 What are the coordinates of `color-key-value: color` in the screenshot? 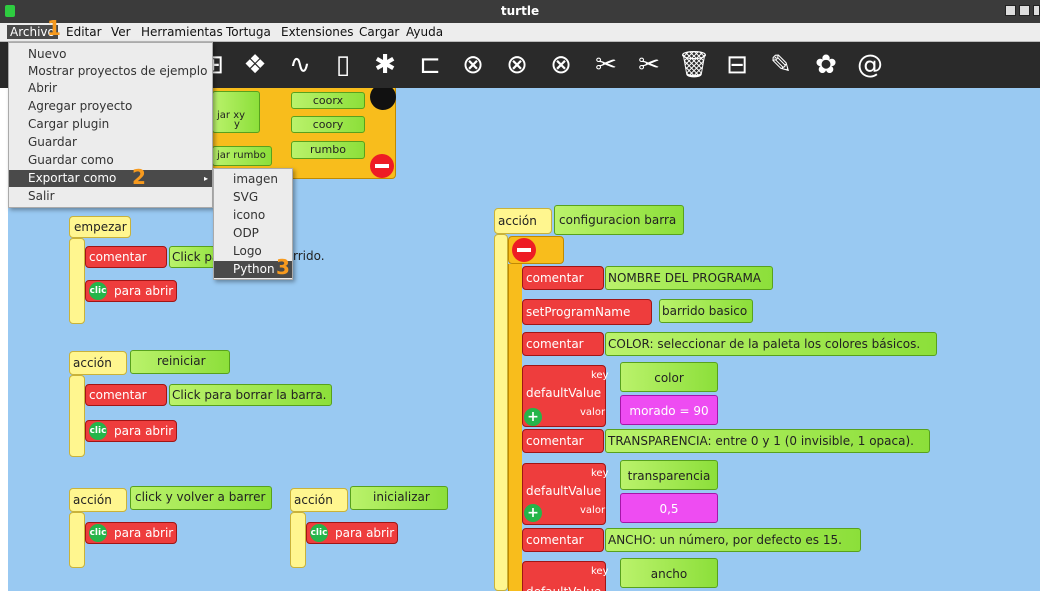 It's located at (669, 377).